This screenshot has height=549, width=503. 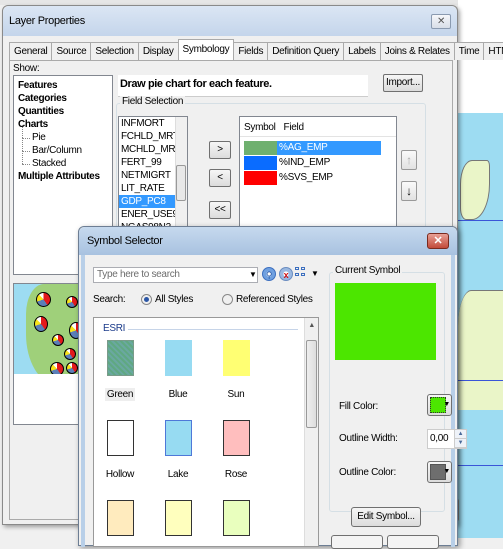 I want to click on symbol-item-lake: Lake, so click(x=178, y=450).